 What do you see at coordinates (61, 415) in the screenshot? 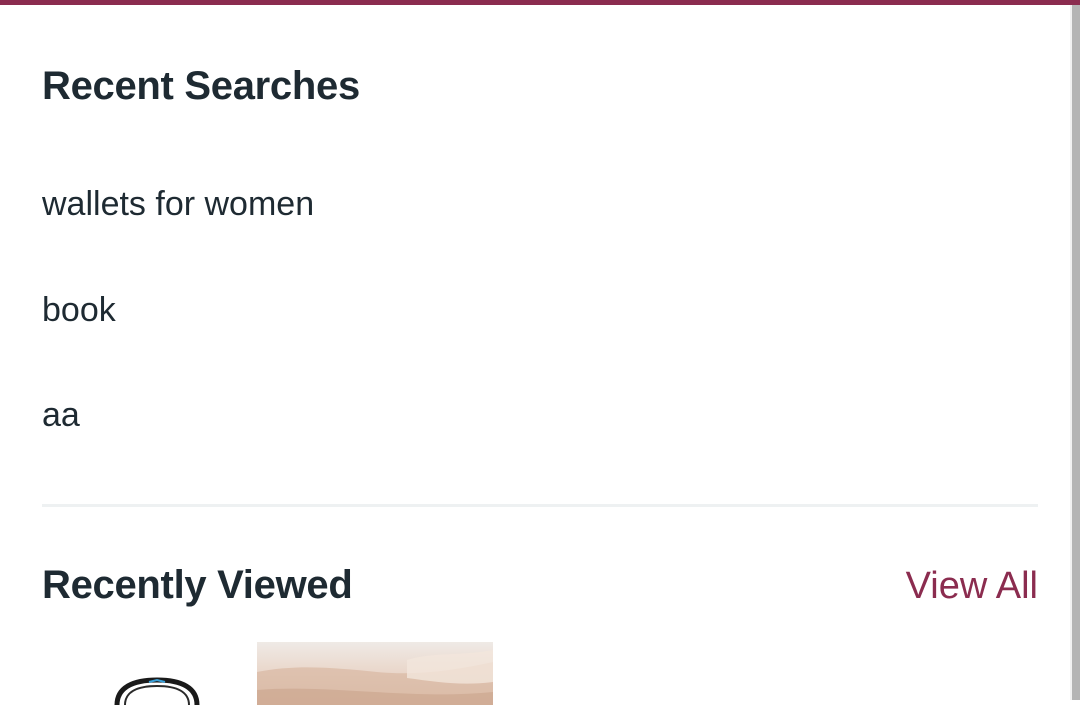
I see `recent-search-item: aa` at bounding box center [61, 415].